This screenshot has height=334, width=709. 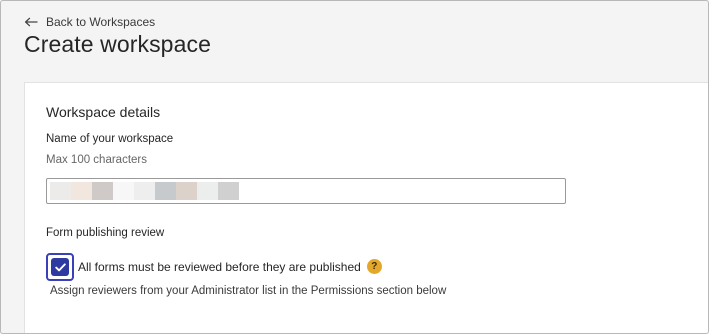 What do you see at coordinates (103, 112) in the screenshot?
I see `section-title: Workspace details` at bounding box center [103, 112].